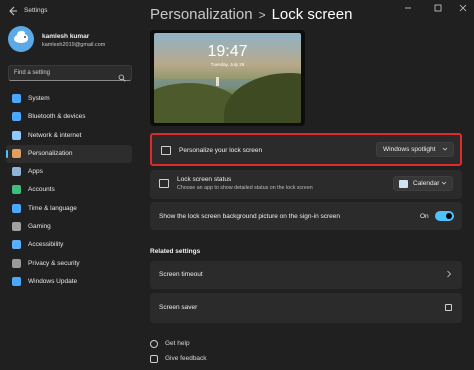 The height and width of the screenshot is (370, 474). What do you see at coordinates (426, 183) in the screenshot?
I see `status-value: Calendar` at bounding box center [426, 183].